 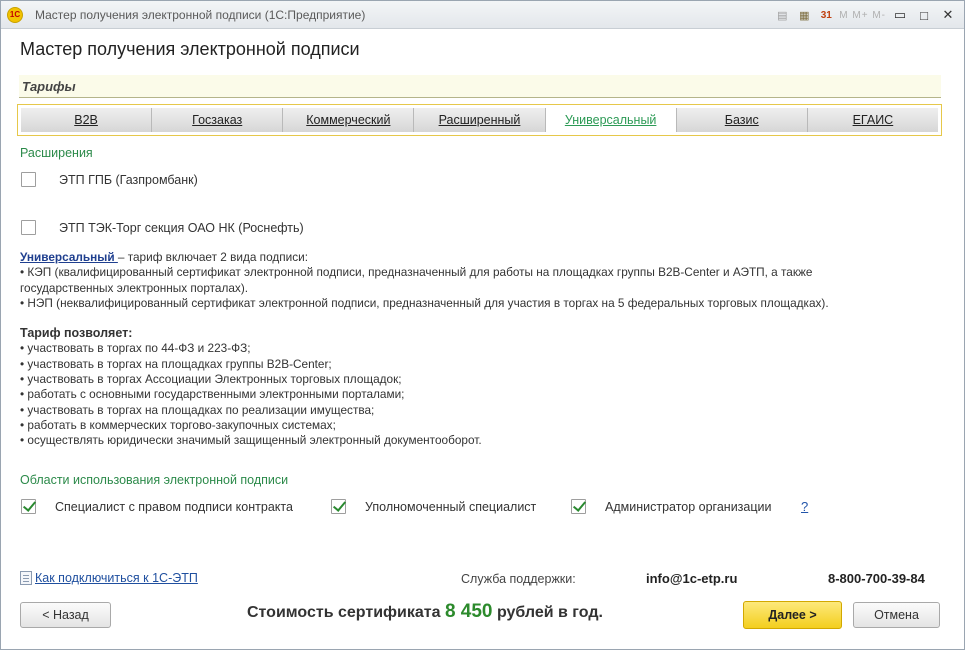 I want to click on usage-signatory-checkbox, so click(x=28, y=506).